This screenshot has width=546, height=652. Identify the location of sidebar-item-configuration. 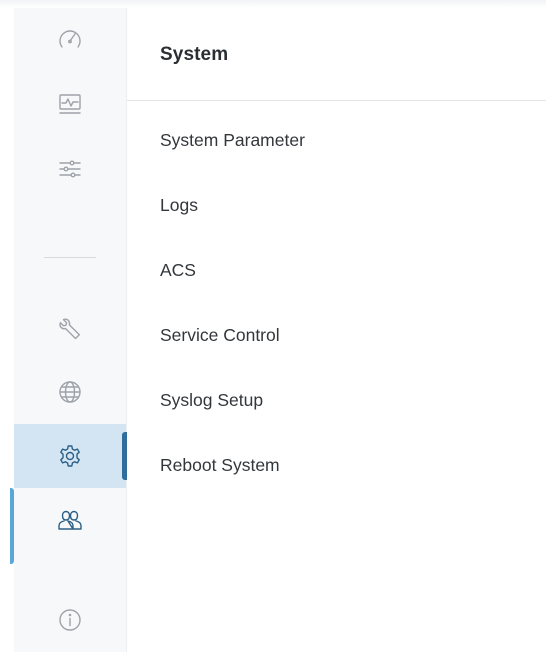
(70, 168).